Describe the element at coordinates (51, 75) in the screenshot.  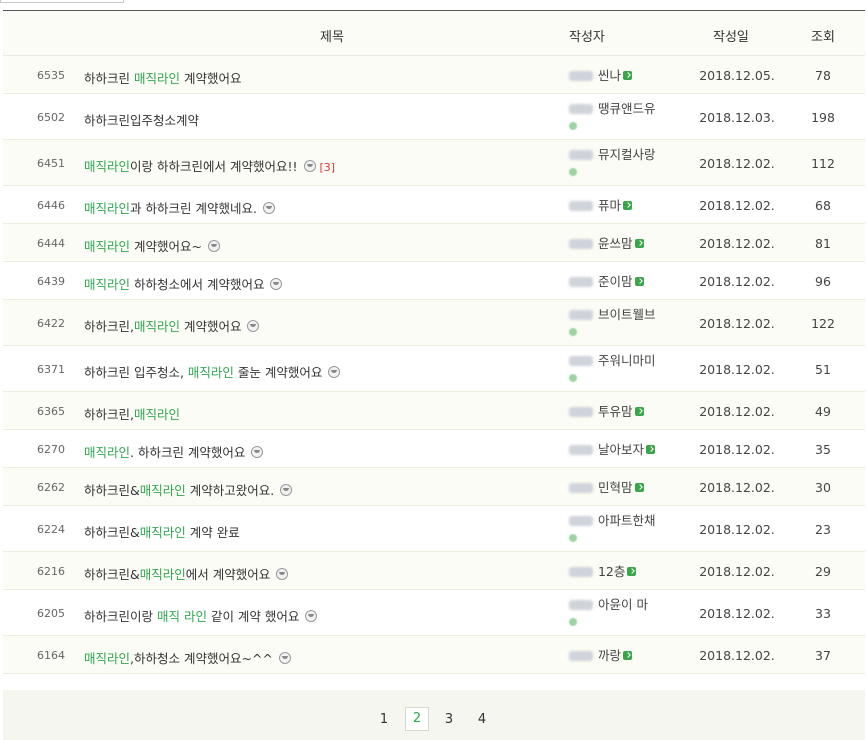
I see `post-number: 6535` at that location.